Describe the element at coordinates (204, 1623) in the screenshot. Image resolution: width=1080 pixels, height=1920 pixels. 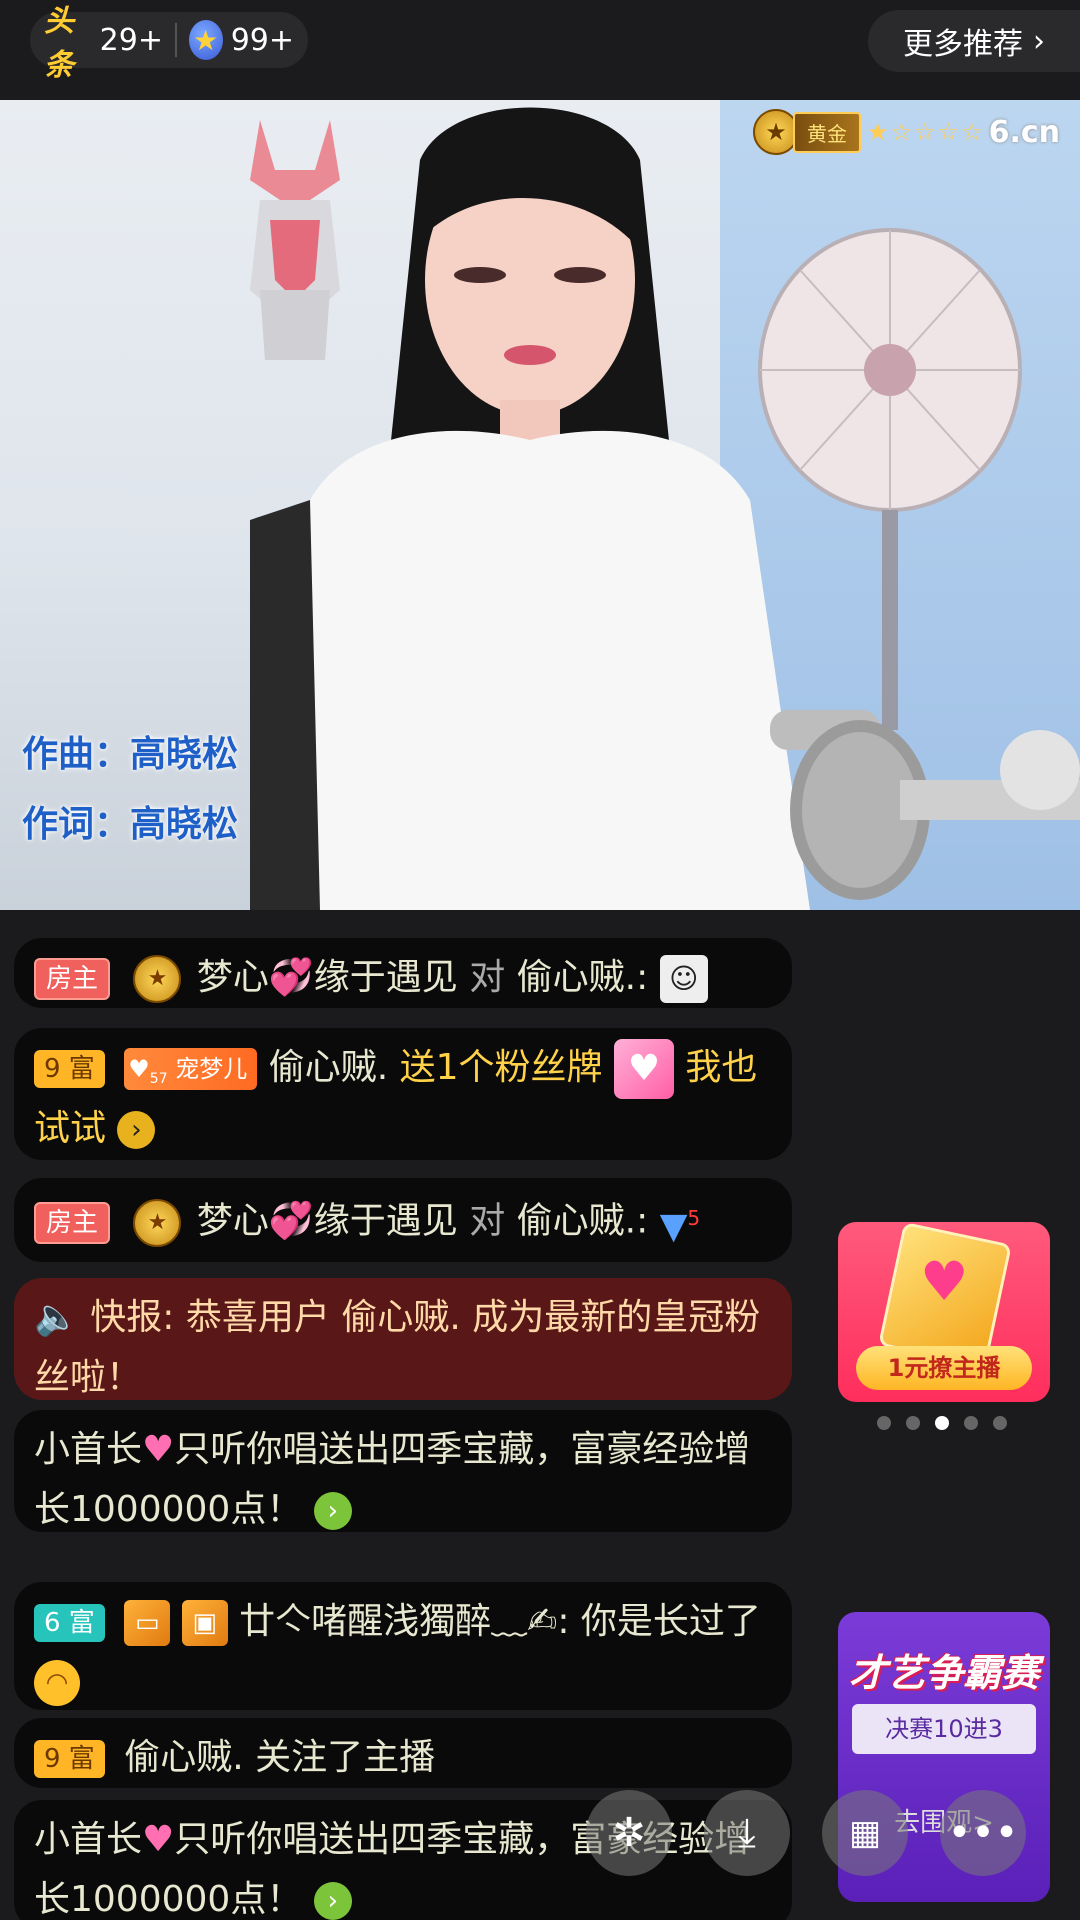
I see `user-card-icon: ▣` at that location.